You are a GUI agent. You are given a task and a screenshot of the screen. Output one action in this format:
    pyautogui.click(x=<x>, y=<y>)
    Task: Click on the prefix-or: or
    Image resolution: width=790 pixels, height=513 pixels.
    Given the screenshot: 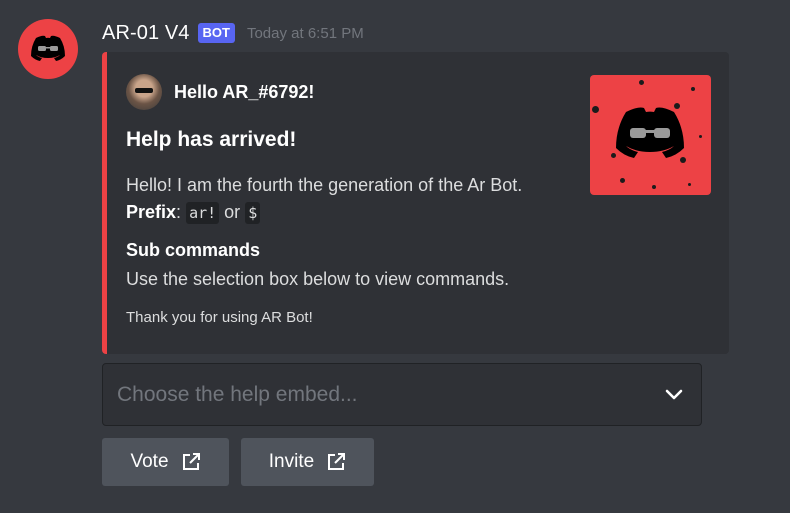 What is the action you would take?
    pyautogui.click(x=232, y=212)
    